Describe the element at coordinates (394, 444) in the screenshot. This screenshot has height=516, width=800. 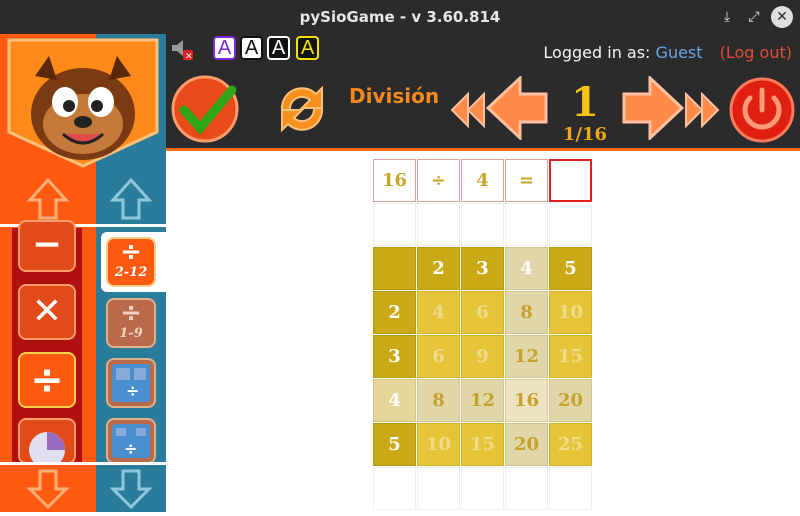
I see `grid-row-header: 5` at that location.